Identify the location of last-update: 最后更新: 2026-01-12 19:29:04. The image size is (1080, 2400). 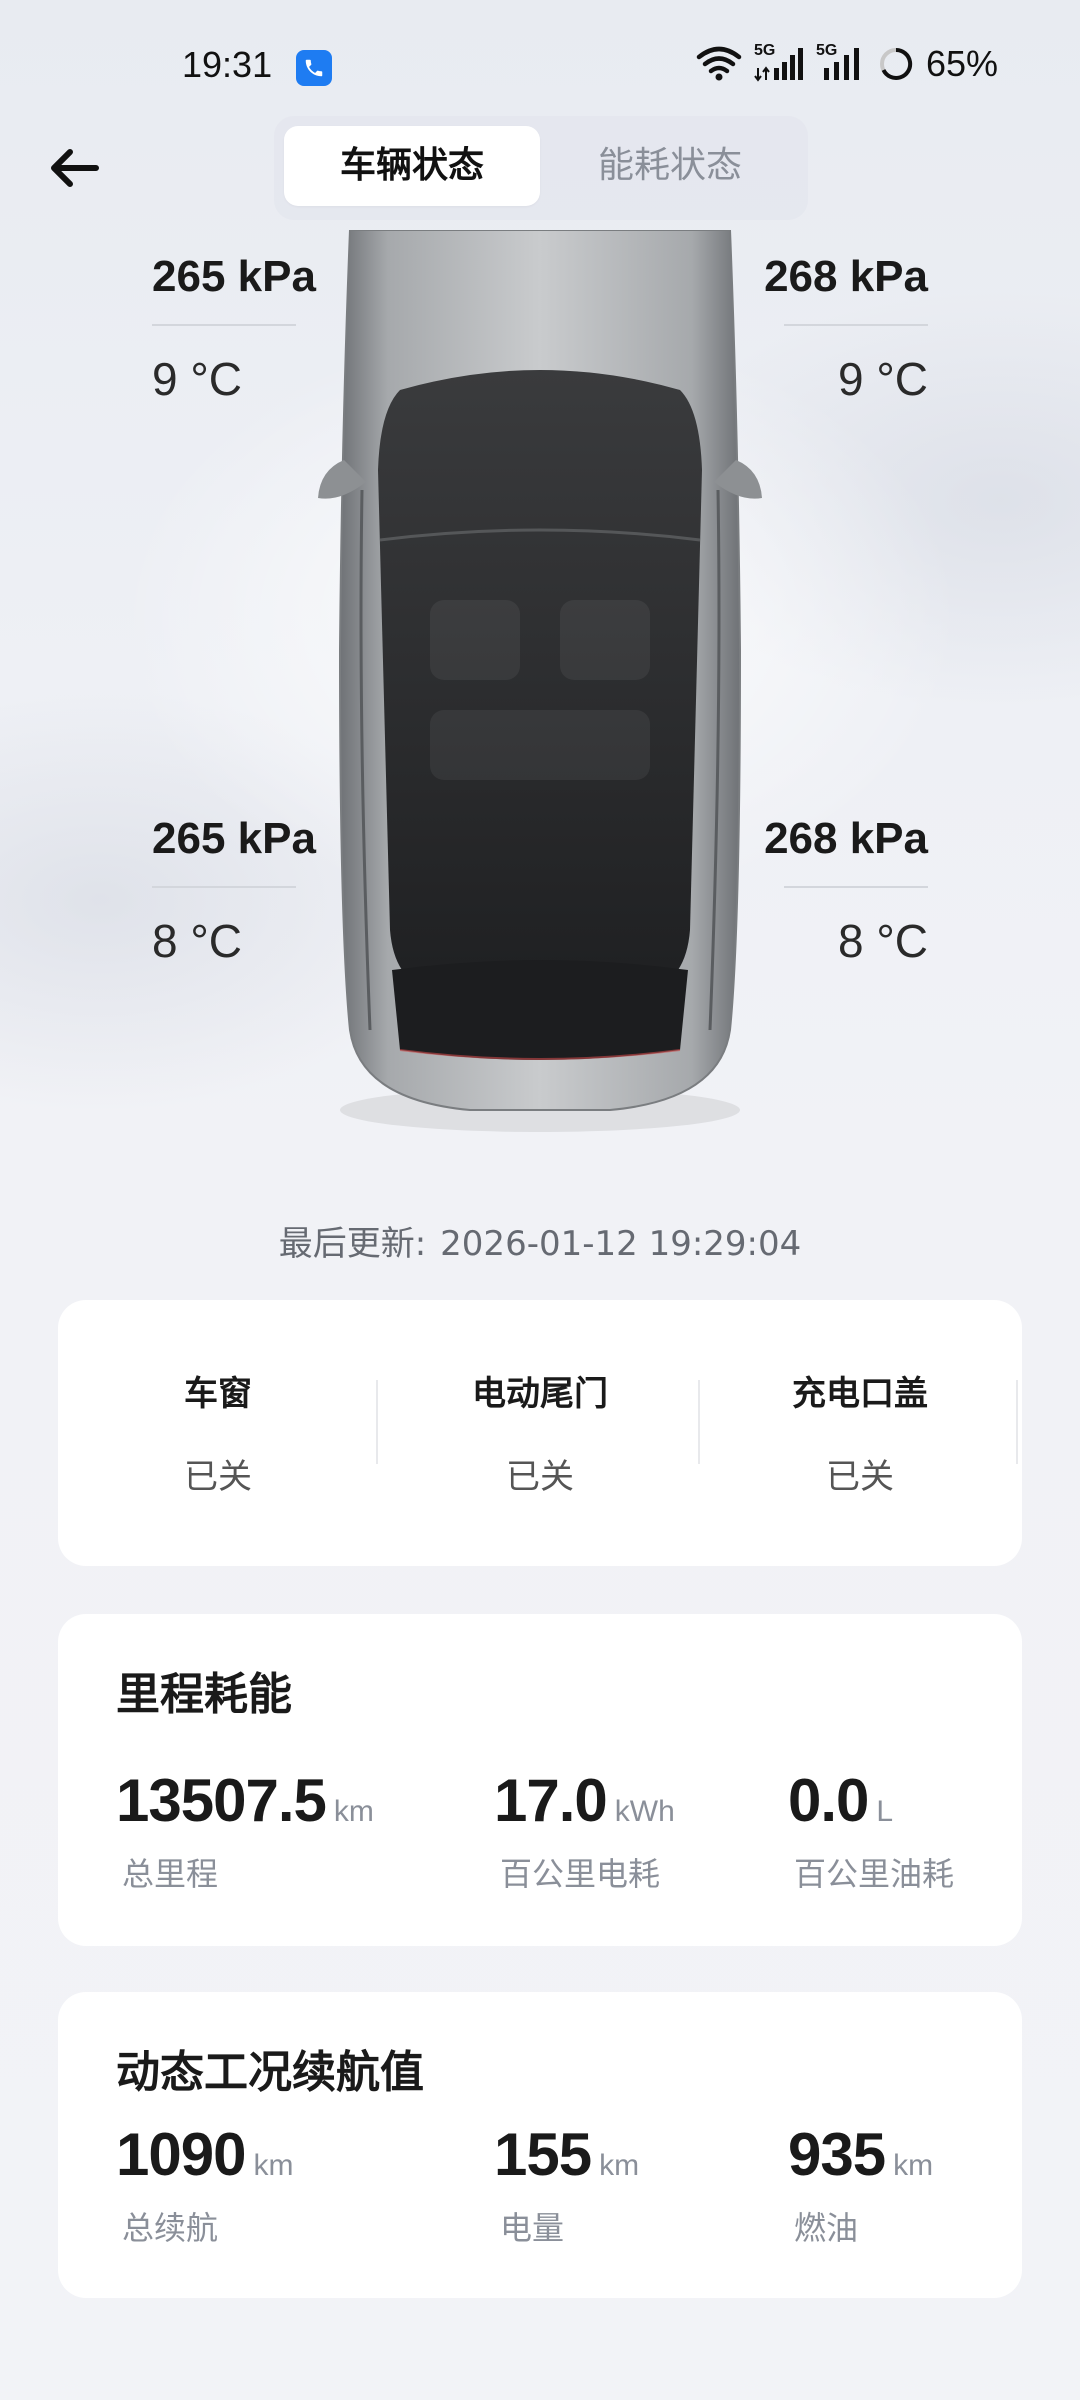
(540, 1240).